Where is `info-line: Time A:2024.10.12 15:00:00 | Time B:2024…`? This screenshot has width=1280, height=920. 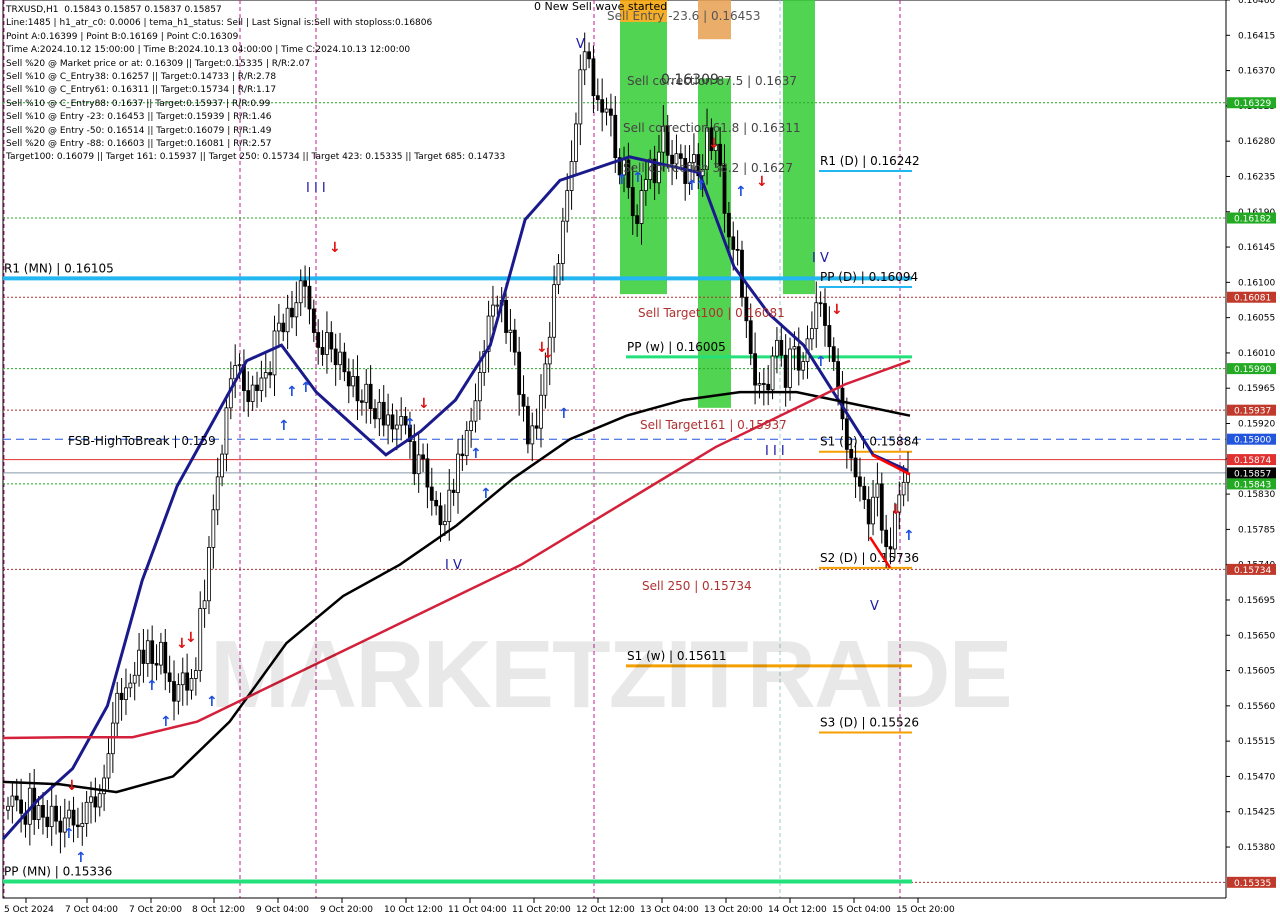
info-line: Time A:2024.10.12 15:00:00 | Time B:2024… is located at coordinates (208, 50).